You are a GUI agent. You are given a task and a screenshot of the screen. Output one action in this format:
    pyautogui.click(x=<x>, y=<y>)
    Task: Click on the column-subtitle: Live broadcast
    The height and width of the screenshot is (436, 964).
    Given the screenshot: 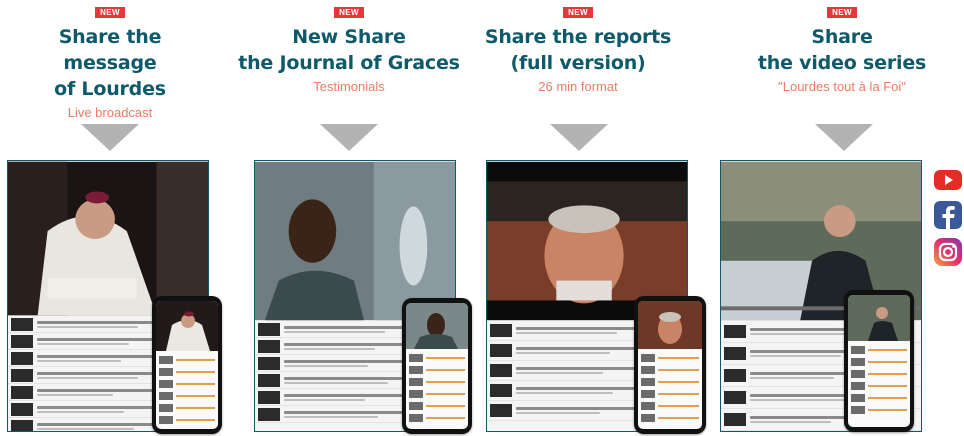 What is the action you would take?
    pyautogui.click(x=110, y=112)
    